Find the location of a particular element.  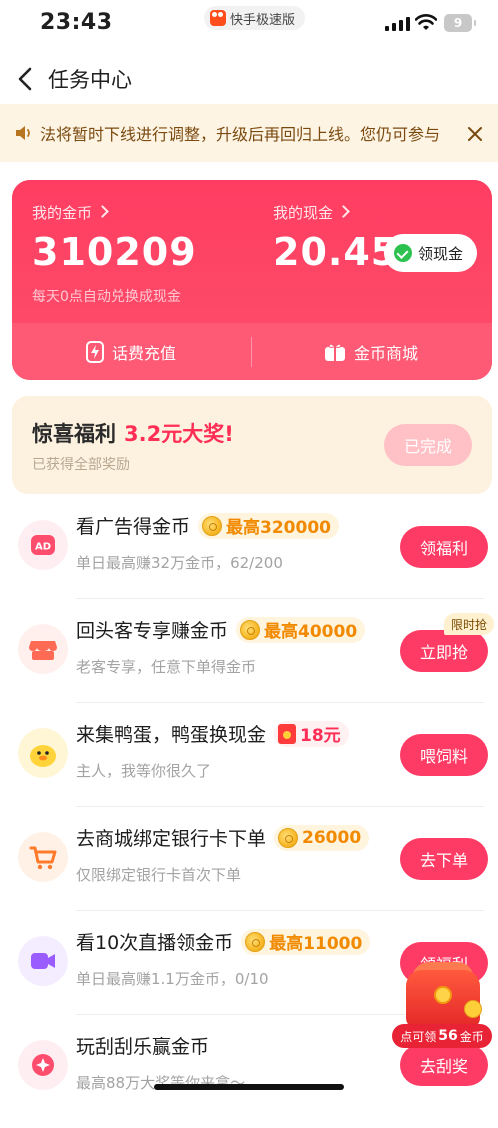

coin-mall-button: 金币商城 is located at coordinates (371, 351).